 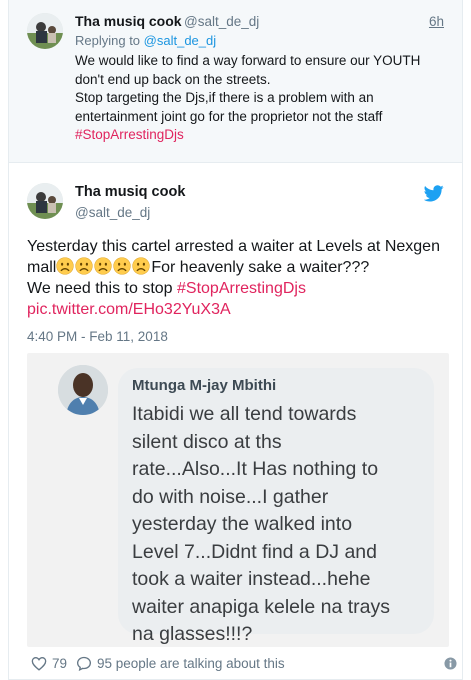 What do you see at coordinates (39, 663) in the screenshot?
I see `heart-icon` at bounding box center [39, 663].